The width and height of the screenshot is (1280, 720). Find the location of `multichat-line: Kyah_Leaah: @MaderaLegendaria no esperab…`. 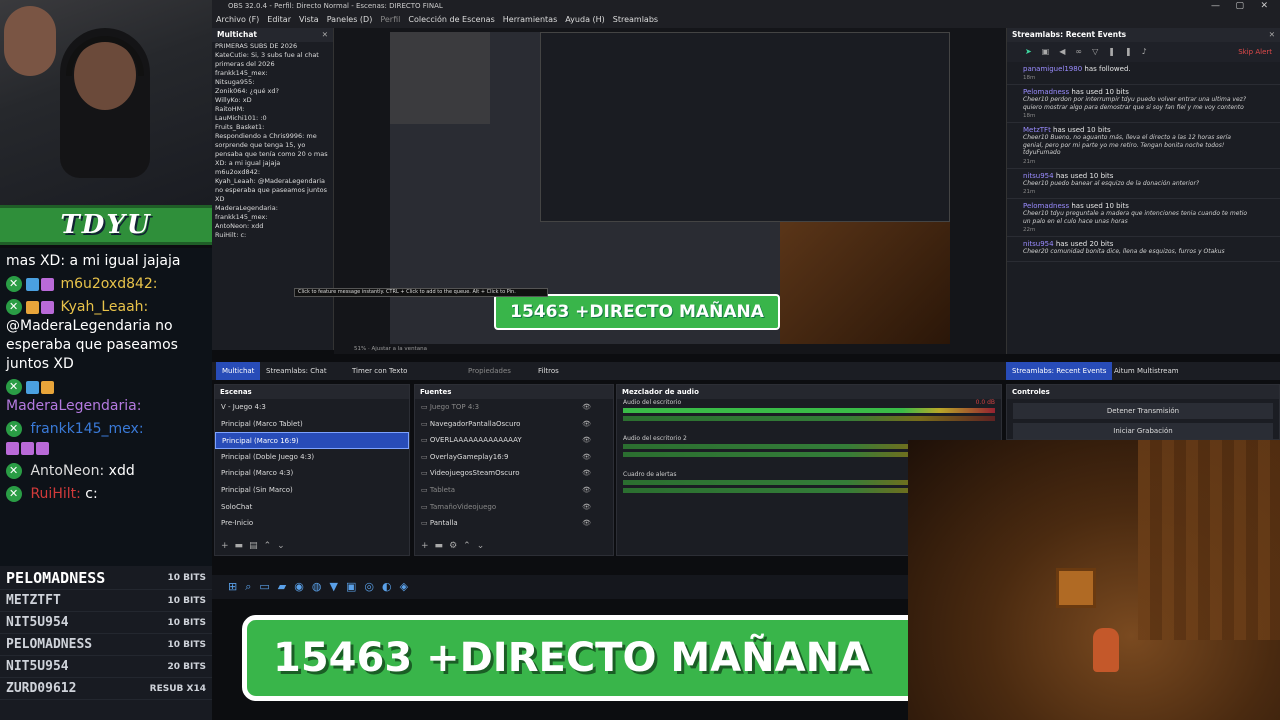

multichat-line: Kyah_Leaah: @MaderaLegendaria no esperab… is located at coordinates (272, 190).